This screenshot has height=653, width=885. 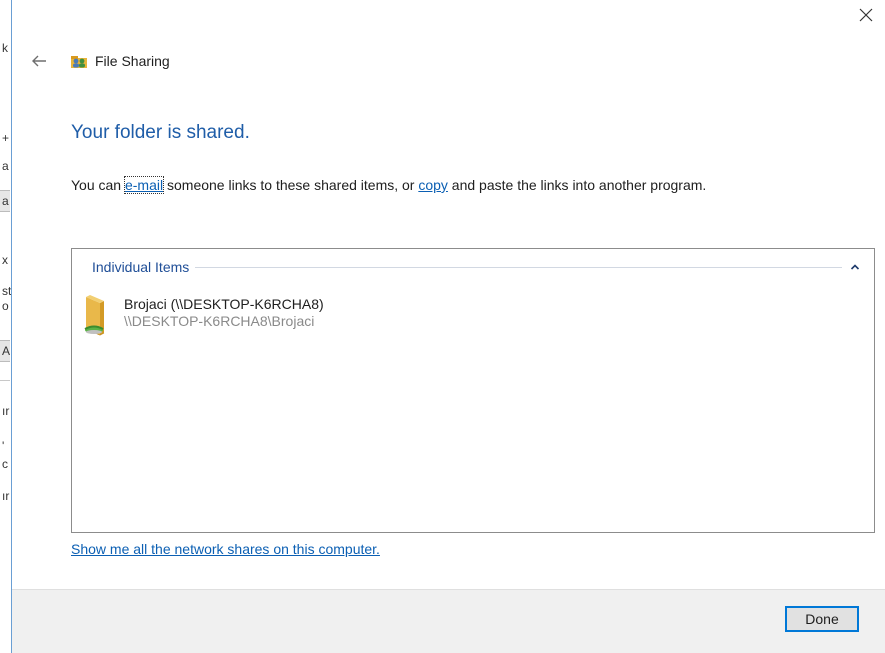 I want to click on dialog-header: File Sharing, so click(x=120, y=61).